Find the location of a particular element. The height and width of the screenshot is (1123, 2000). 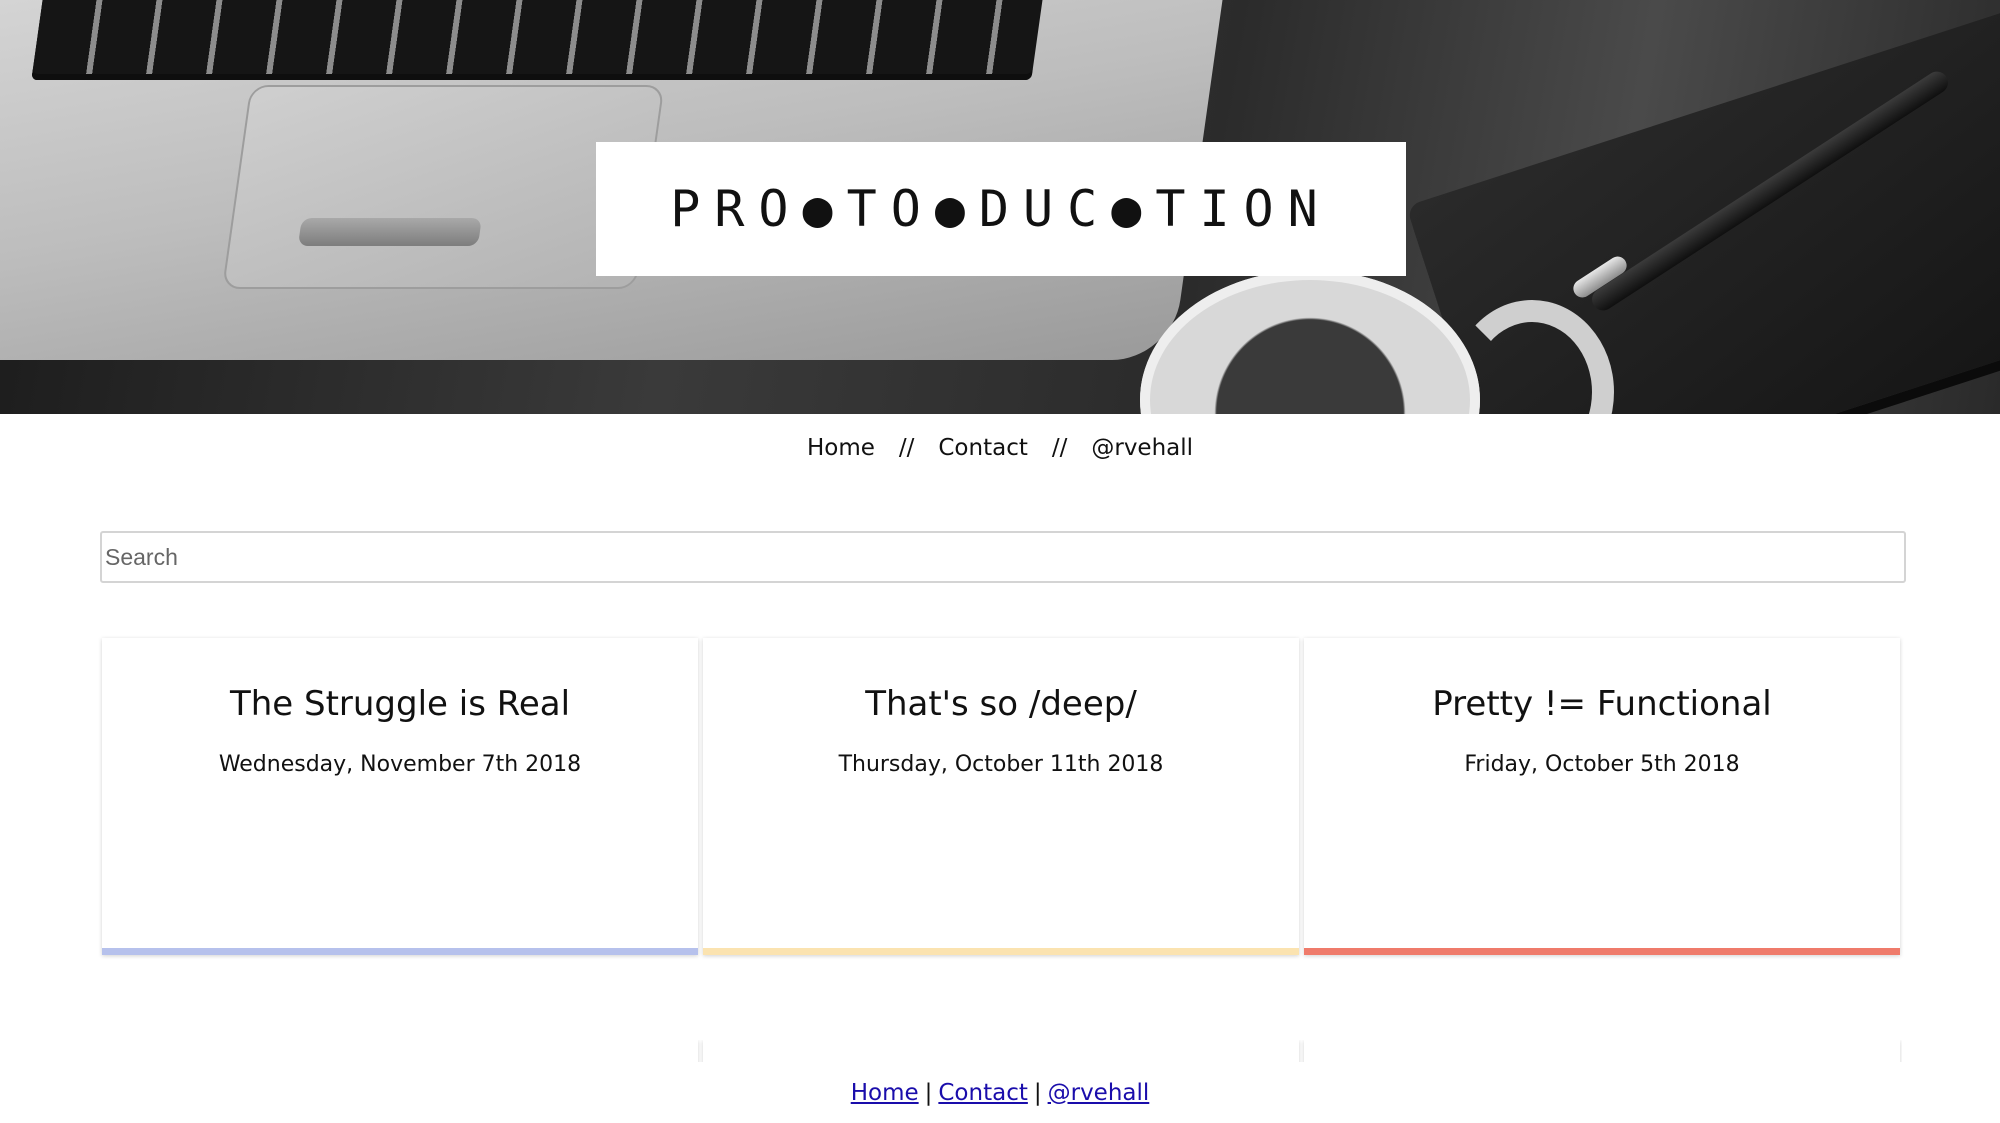

post-date: Wednesday, November 7th 2018 is located at coordinates (400, 764).